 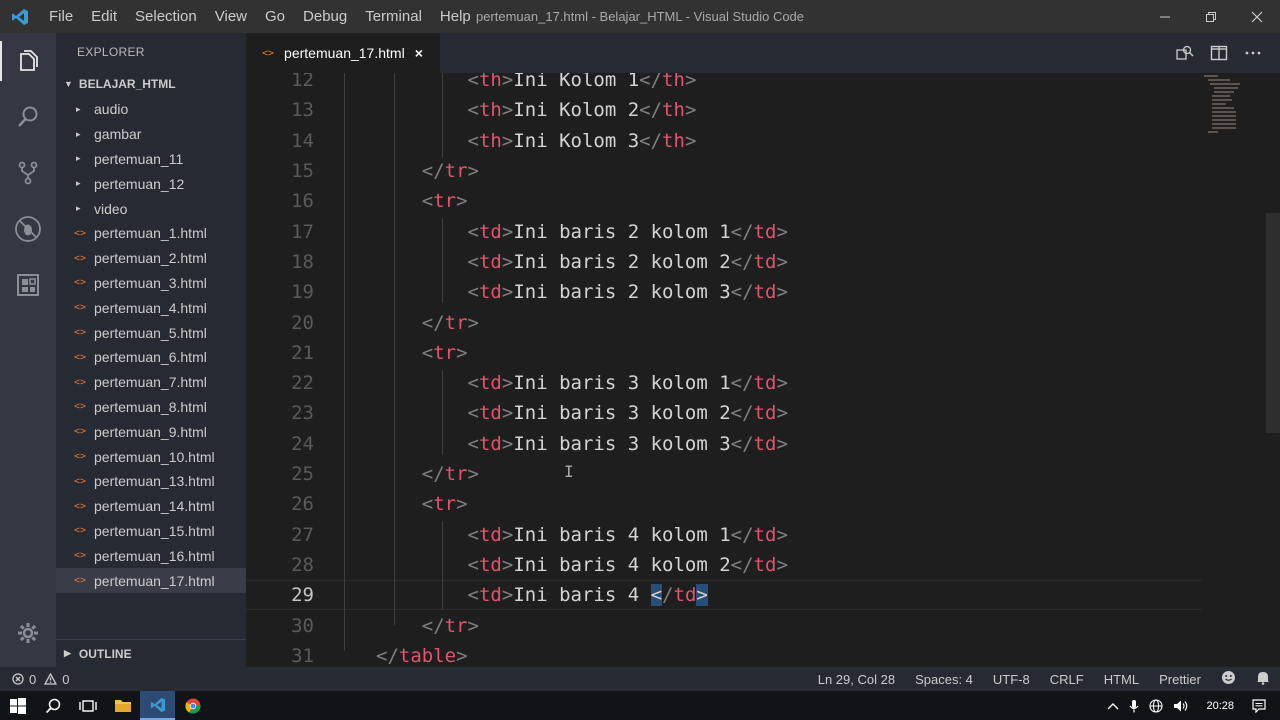 What do you see at coordinates (166, 16) in the screenshot?
I see `menu-selection: Selection` at bounding box center [166, 16].